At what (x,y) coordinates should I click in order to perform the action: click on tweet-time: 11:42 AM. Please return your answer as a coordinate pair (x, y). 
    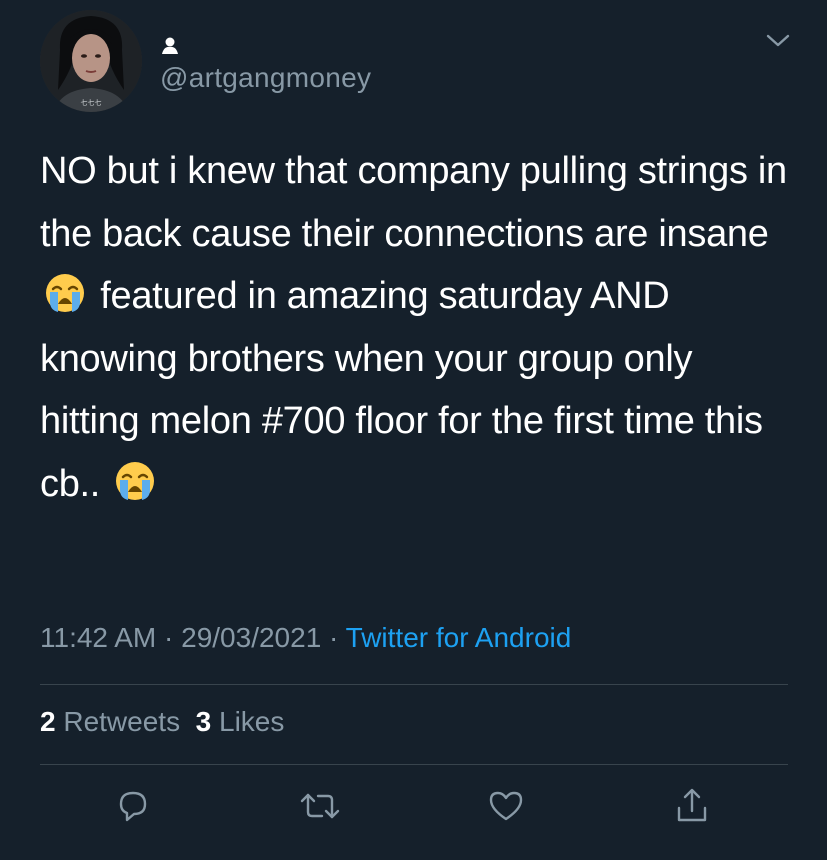
    Looking at the image, I should click on (98, 637).